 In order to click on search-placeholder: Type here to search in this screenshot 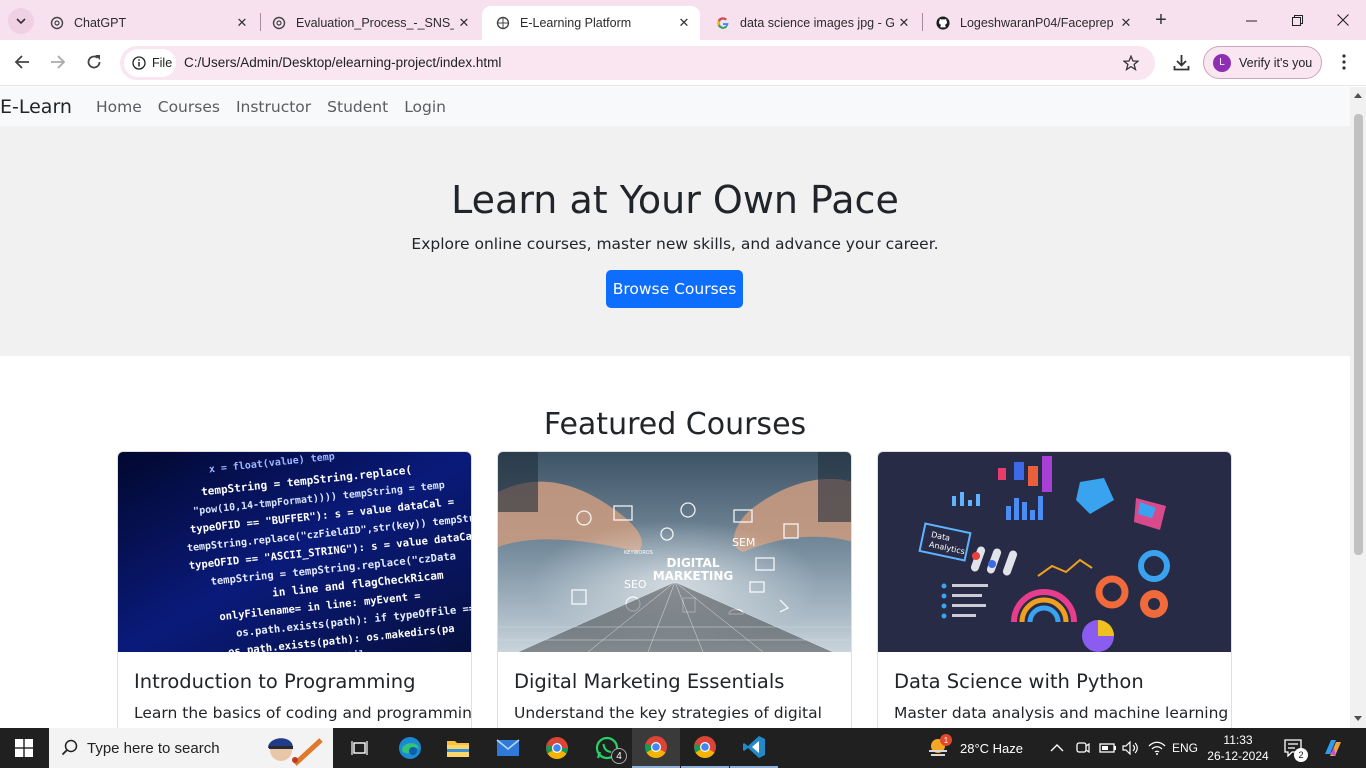, I will do `click(153, 748)`.